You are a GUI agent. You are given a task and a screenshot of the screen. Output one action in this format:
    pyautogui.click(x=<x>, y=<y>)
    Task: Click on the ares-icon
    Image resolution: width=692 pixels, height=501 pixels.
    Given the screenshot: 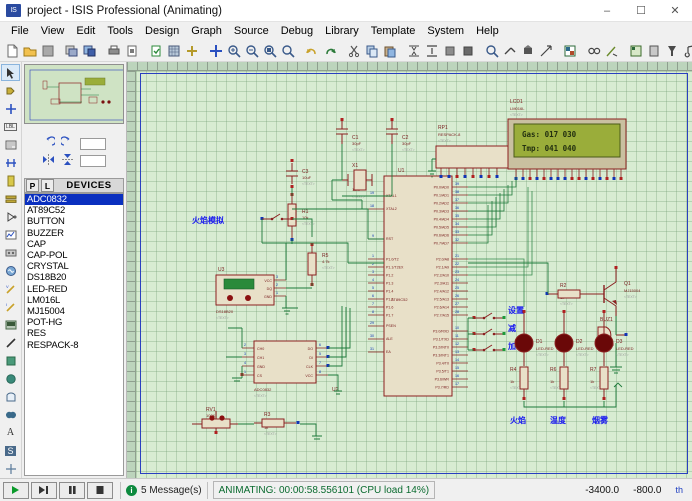 What is the action you would take?
    pyautogui.click(x=654, y=51)
    